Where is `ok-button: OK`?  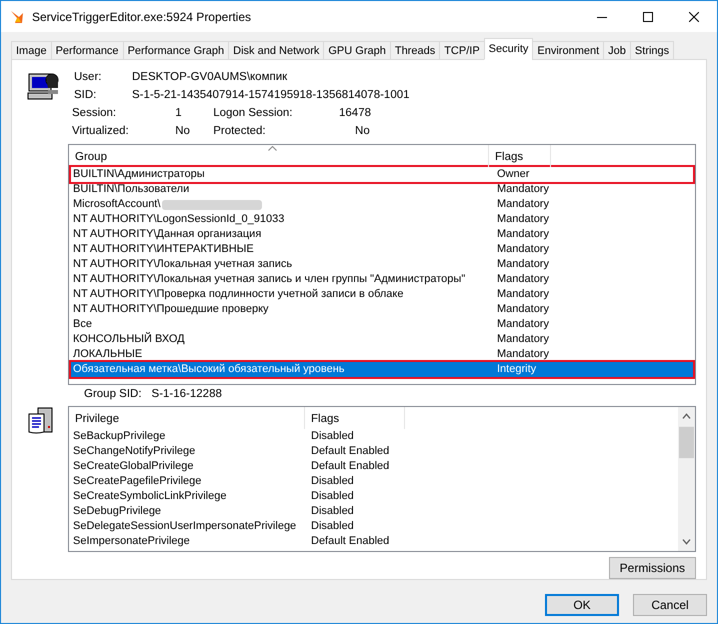
ok-button: OK is located at coordinates (582, 605).